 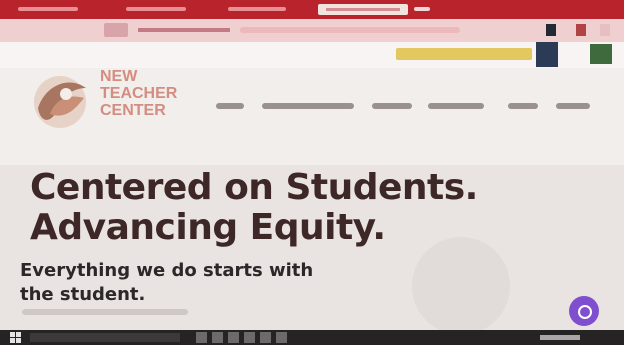 What do you see at coordinates (461, 286) in the screenshot?
I see `hero-decor` at bounding box center [461, 286].